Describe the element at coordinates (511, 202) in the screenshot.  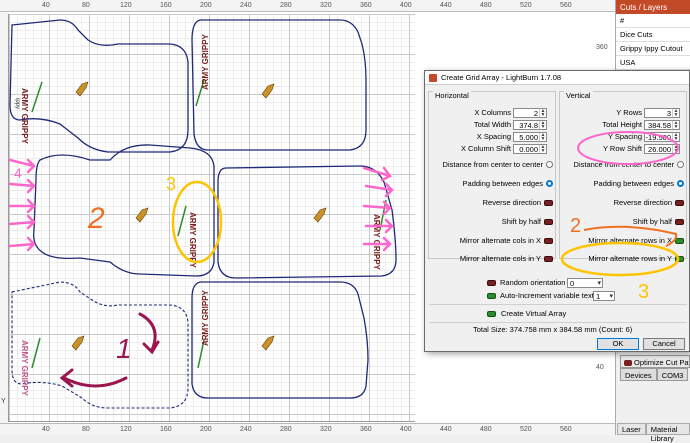
I see `option-label: Reverse direction` at that location.